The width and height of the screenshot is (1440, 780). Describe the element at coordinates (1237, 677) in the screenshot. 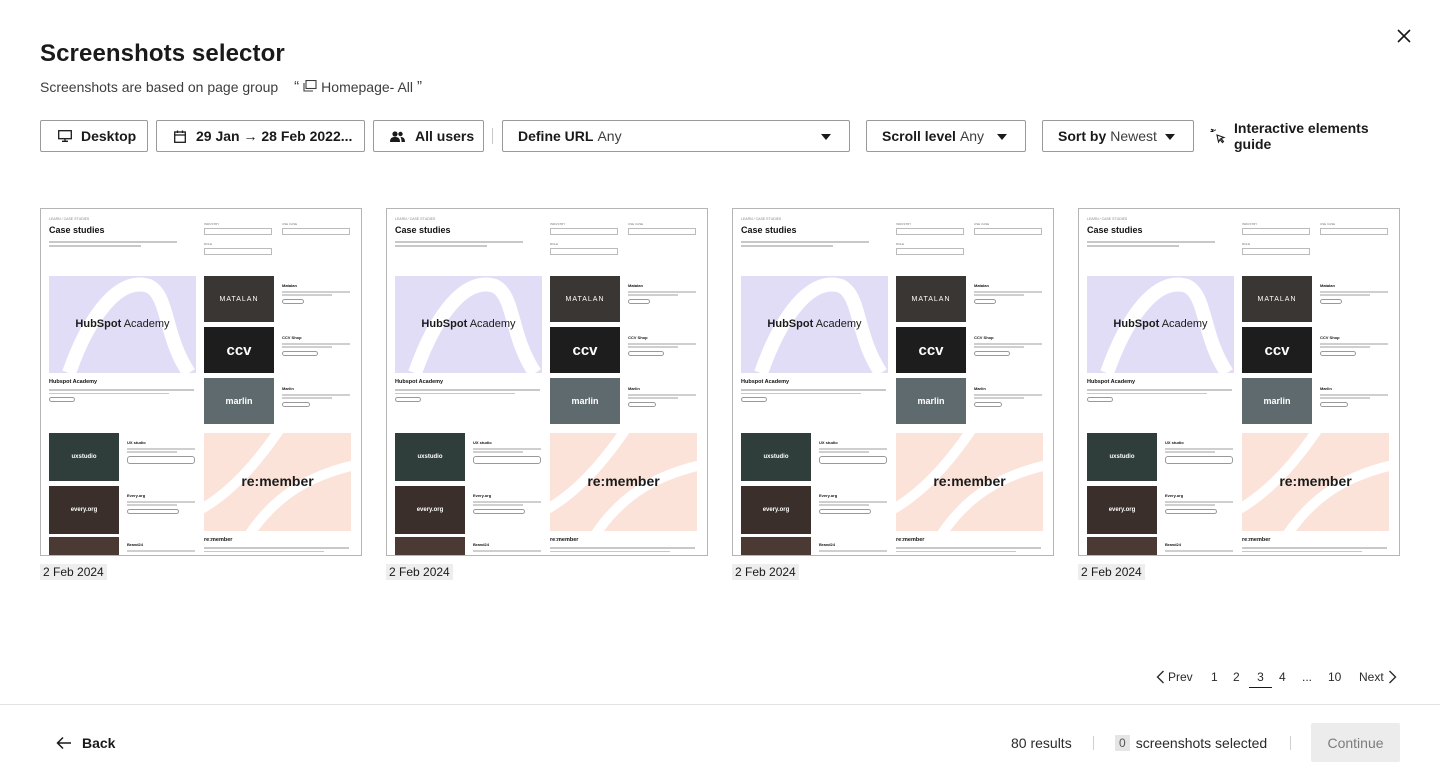

I see `page-link: 2` at that location.